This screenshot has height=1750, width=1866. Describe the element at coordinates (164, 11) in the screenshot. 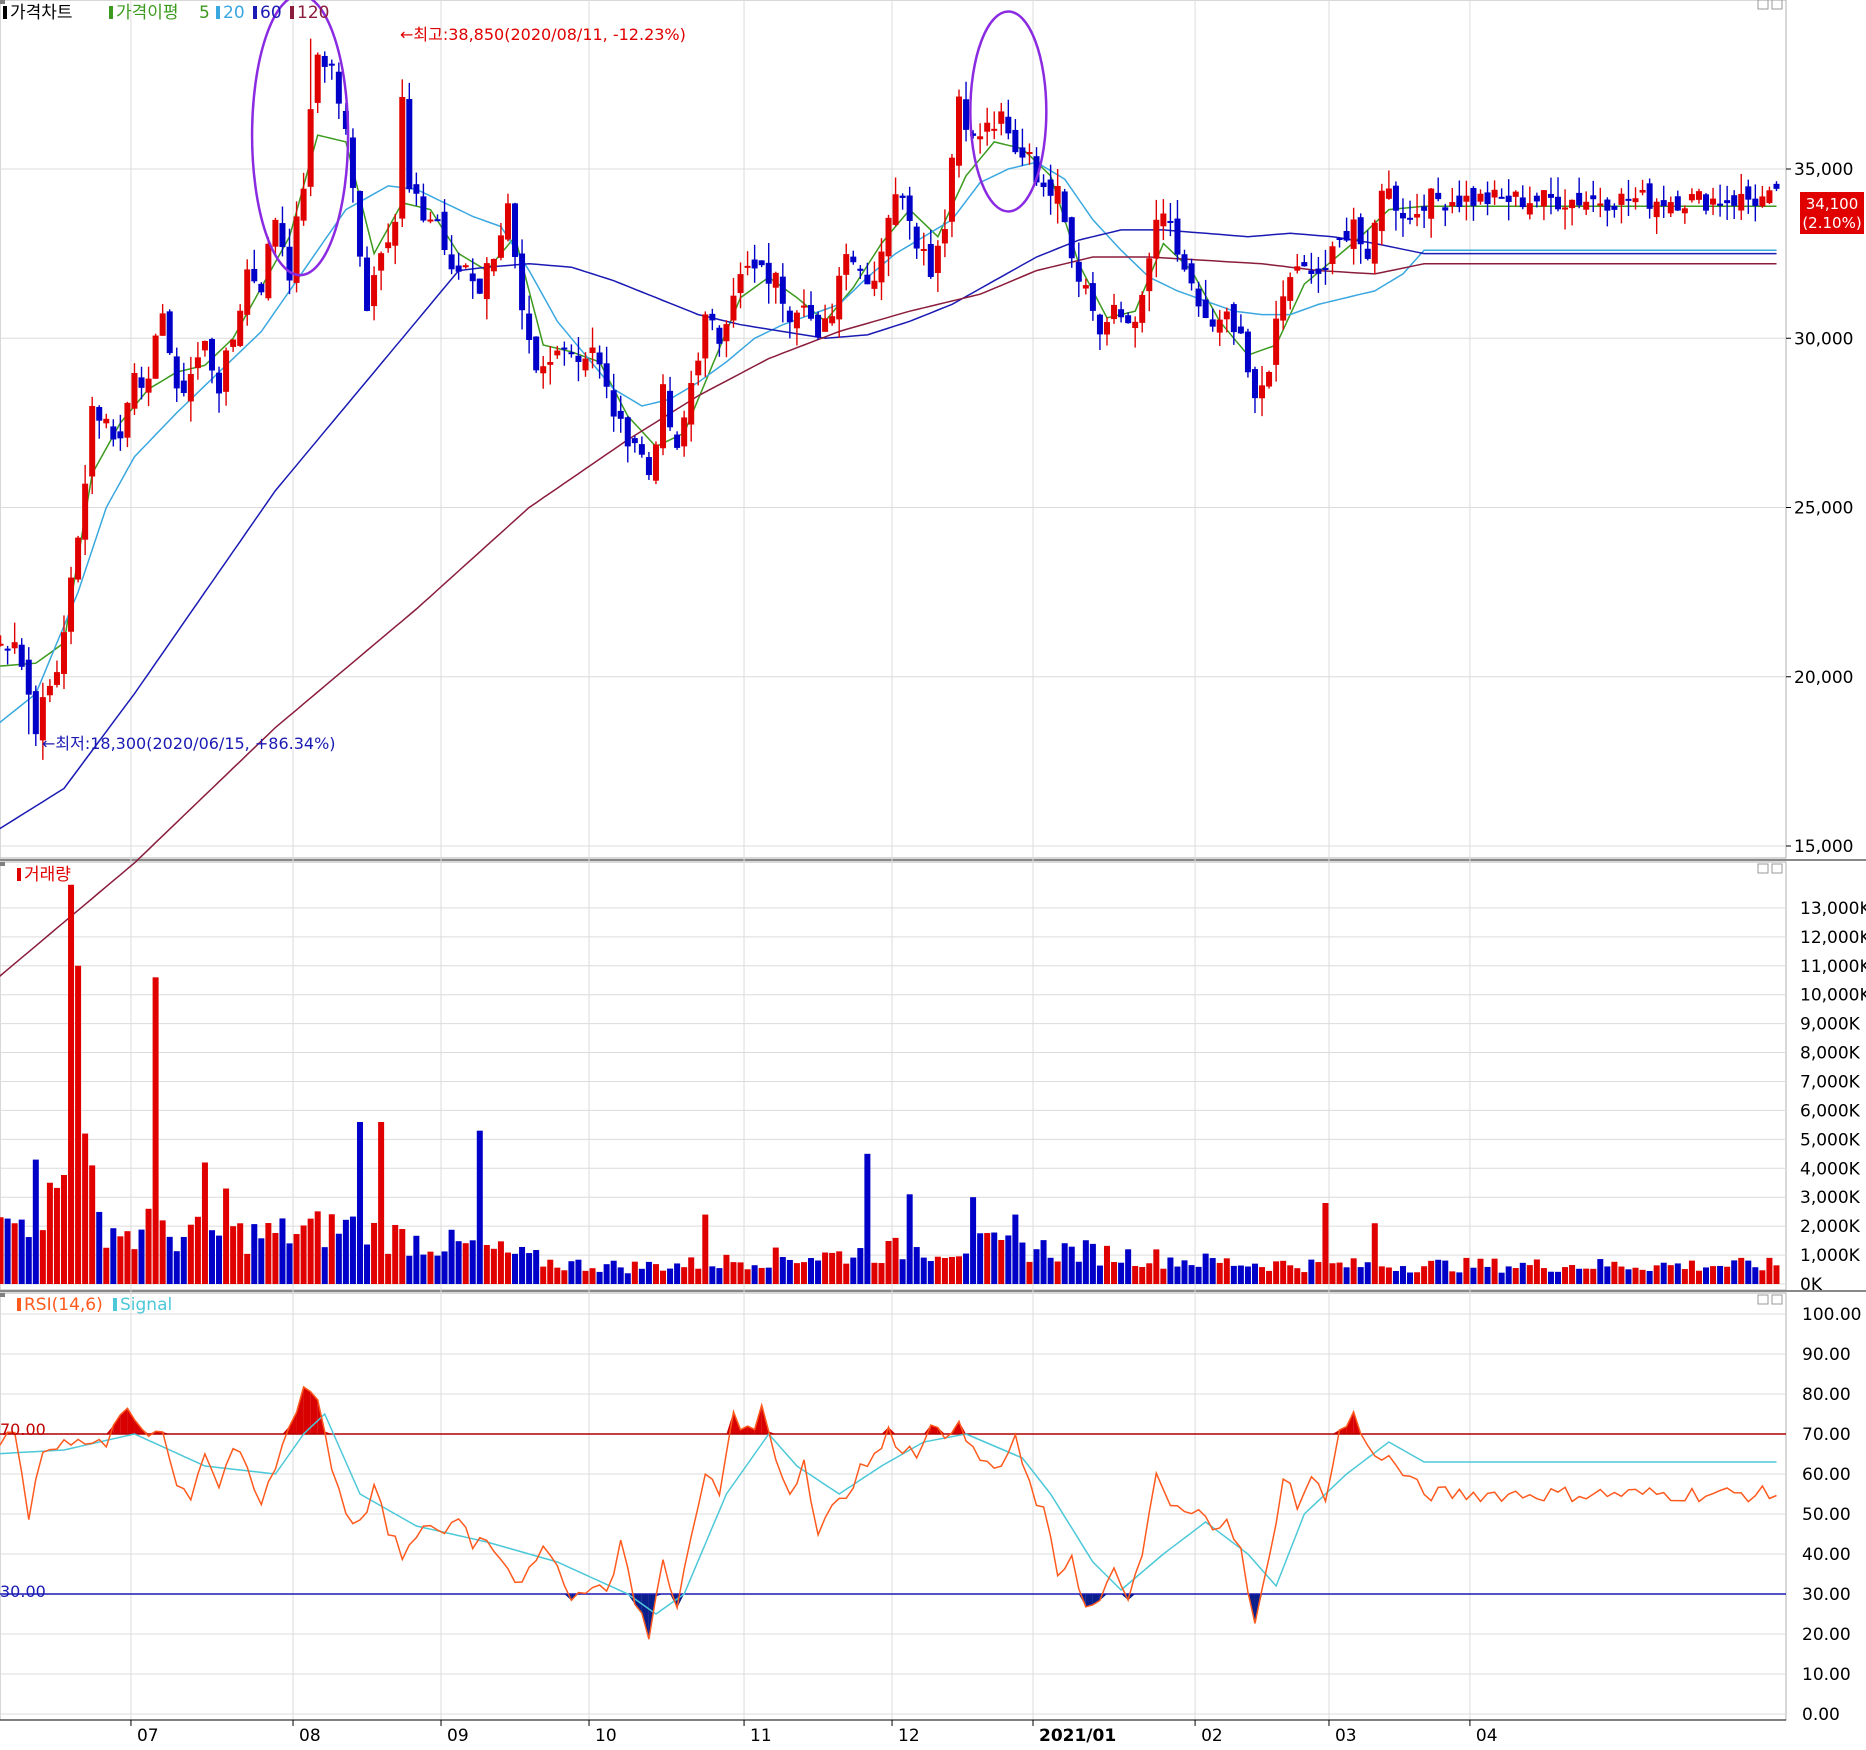

I see `price-legend: 가격차트 가격이평 5 20 60 120` at that location.